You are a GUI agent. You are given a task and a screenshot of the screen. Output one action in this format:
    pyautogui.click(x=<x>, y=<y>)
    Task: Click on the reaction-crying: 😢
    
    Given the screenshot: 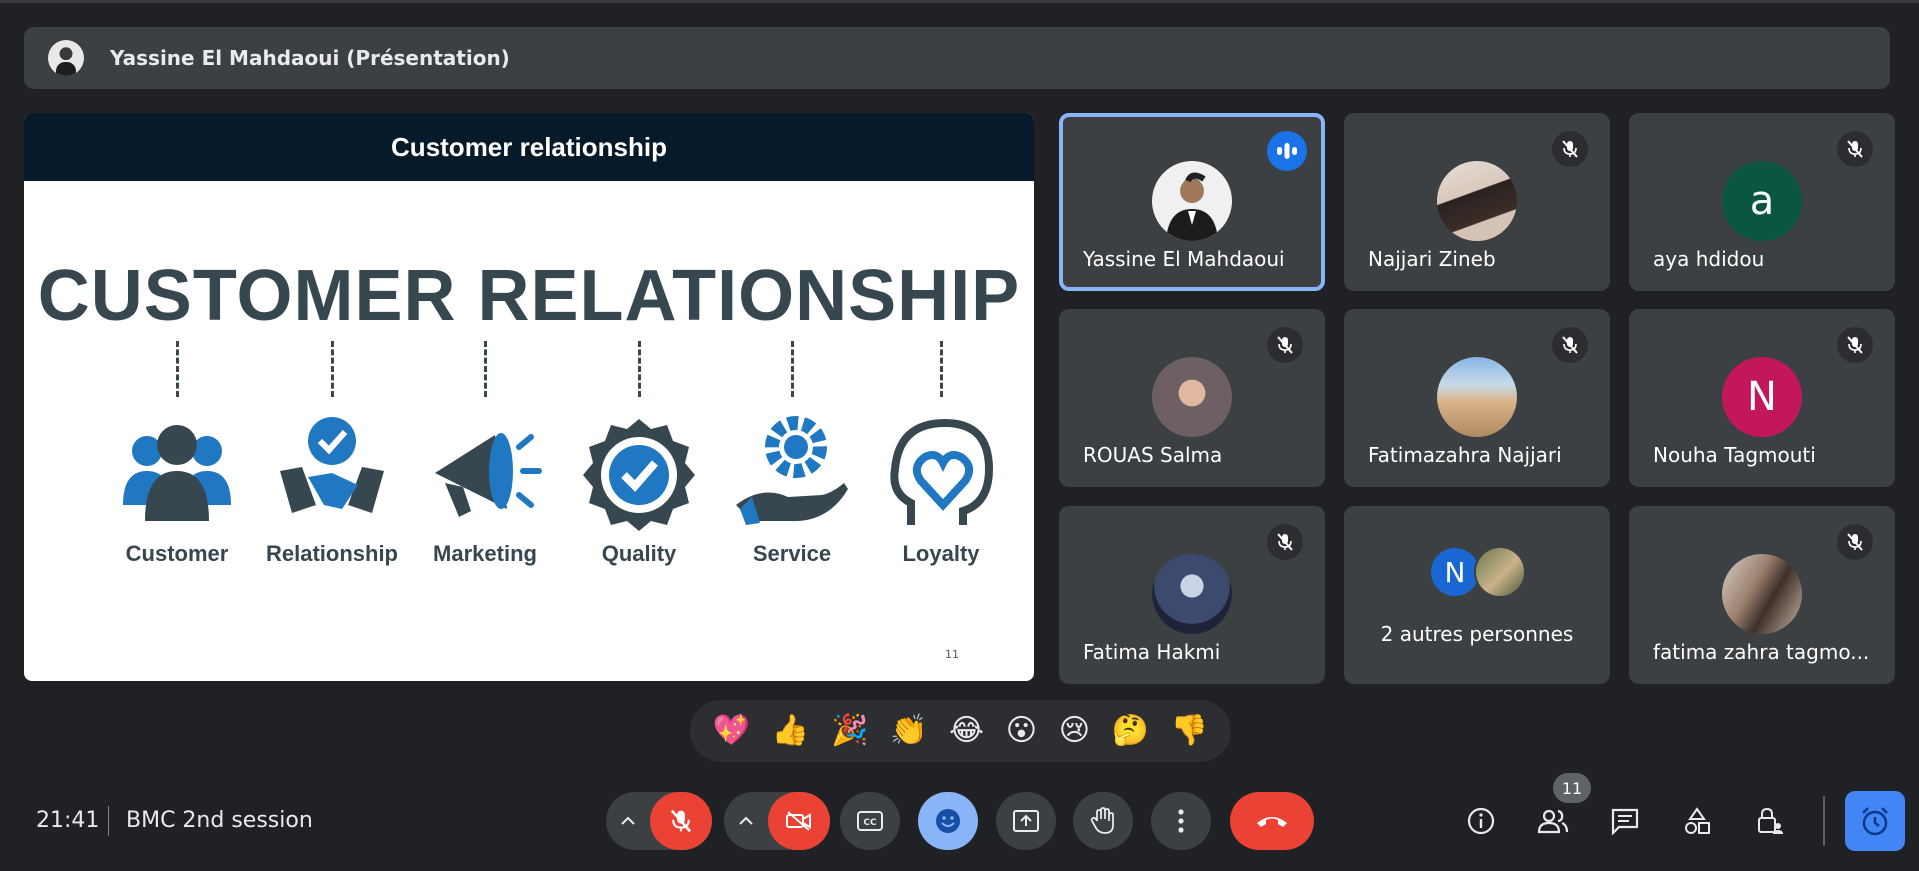 What is the action you would take?
    pyautogui.click(x=1074, y=731)
    